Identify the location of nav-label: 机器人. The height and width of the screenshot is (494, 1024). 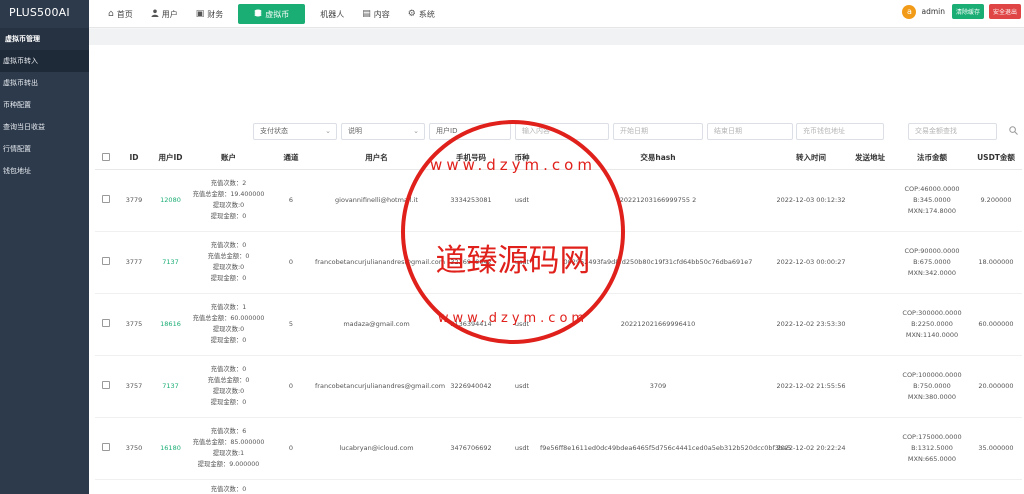
(332, 14).